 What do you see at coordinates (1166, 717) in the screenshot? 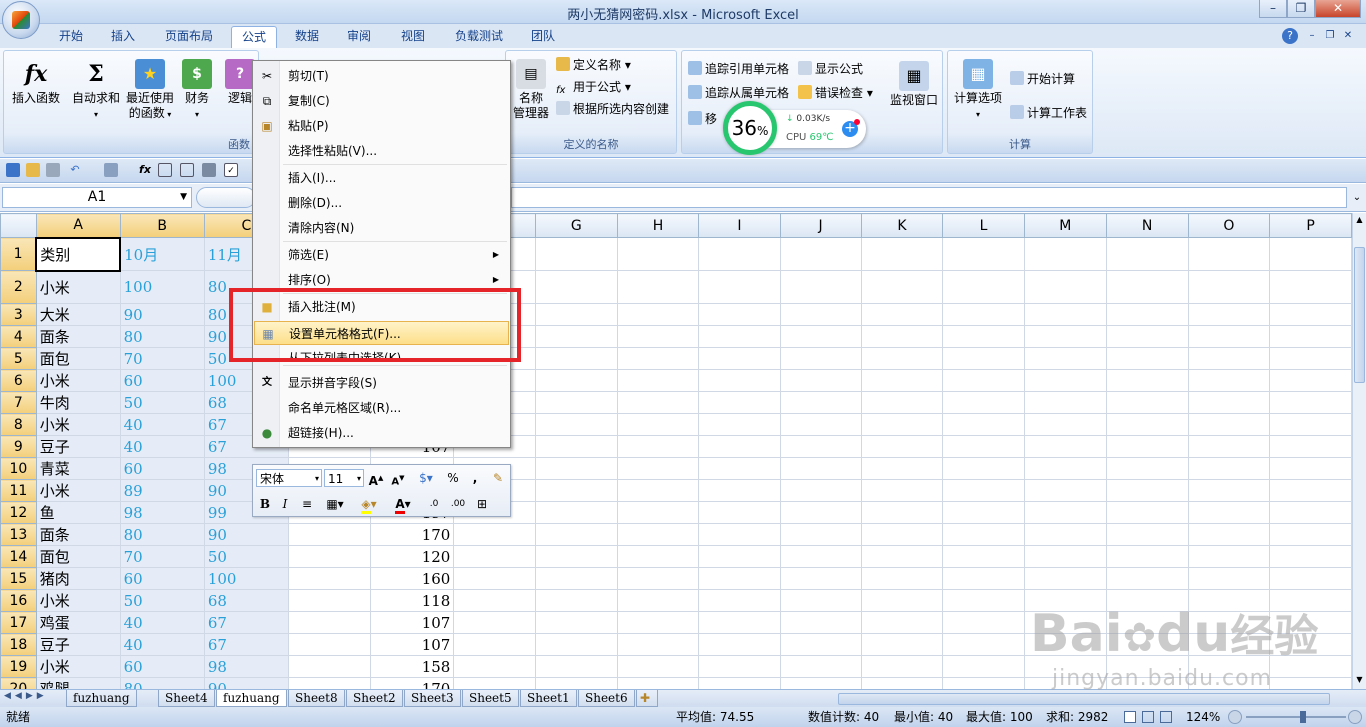
I see `page-break-view-icon` at bounding box center [1166, 717].